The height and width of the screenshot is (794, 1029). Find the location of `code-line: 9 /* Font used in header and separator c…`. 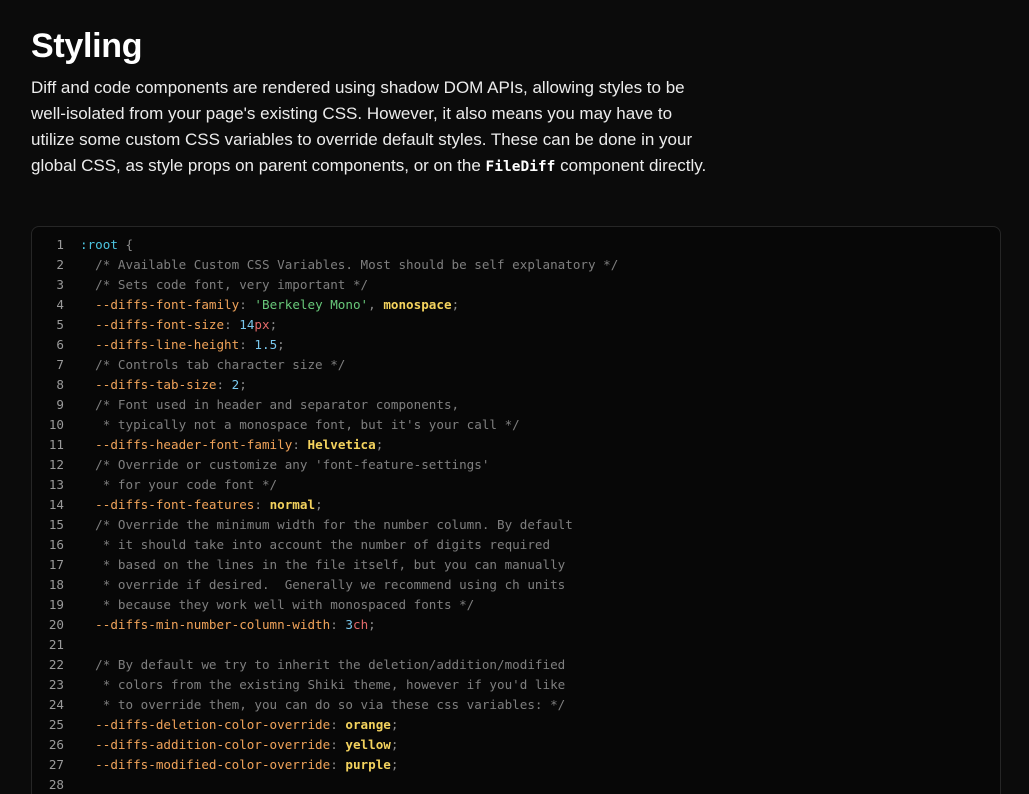

code-line: 9 /* Font used in header and separator c… is located at coordinates (516, 405).